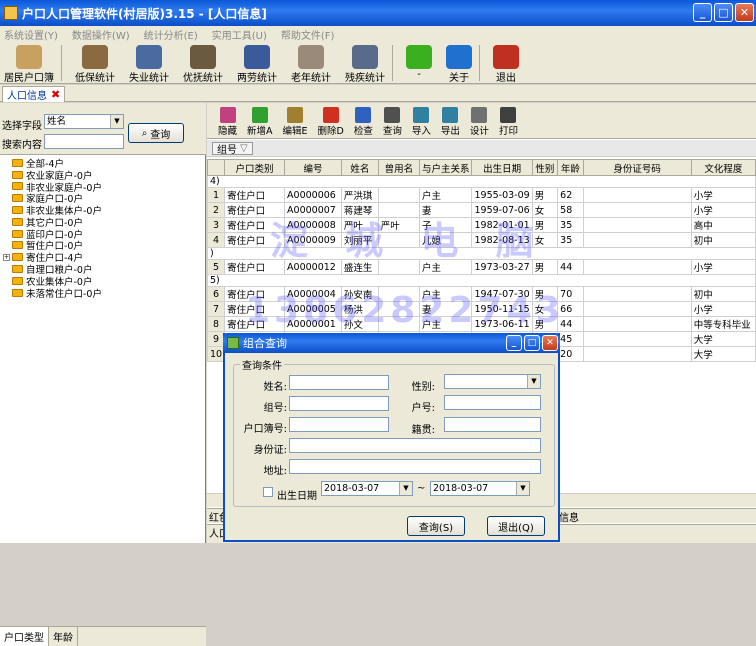 The height and width of the screenshot is (646, 756). What do you see at coordinates (34, 94) in the screenshot?
I see `tab-population-info: 人口信息 ✖` at bounding box center [34, 94].